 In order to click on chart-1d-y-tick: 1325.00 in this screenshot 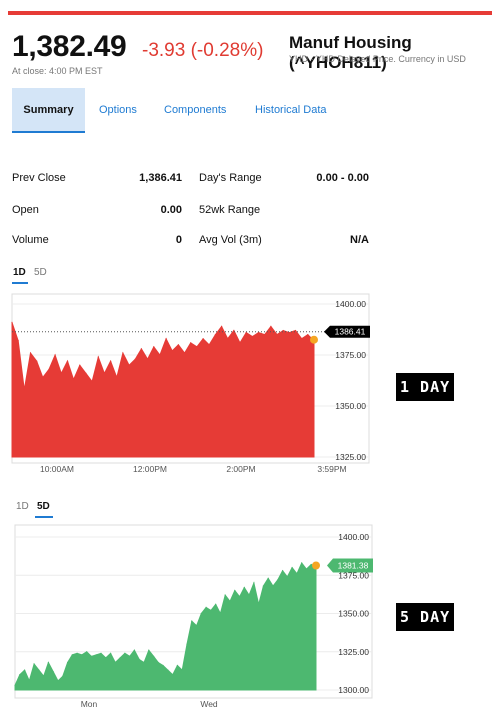, I will do `click(350, 457)`.